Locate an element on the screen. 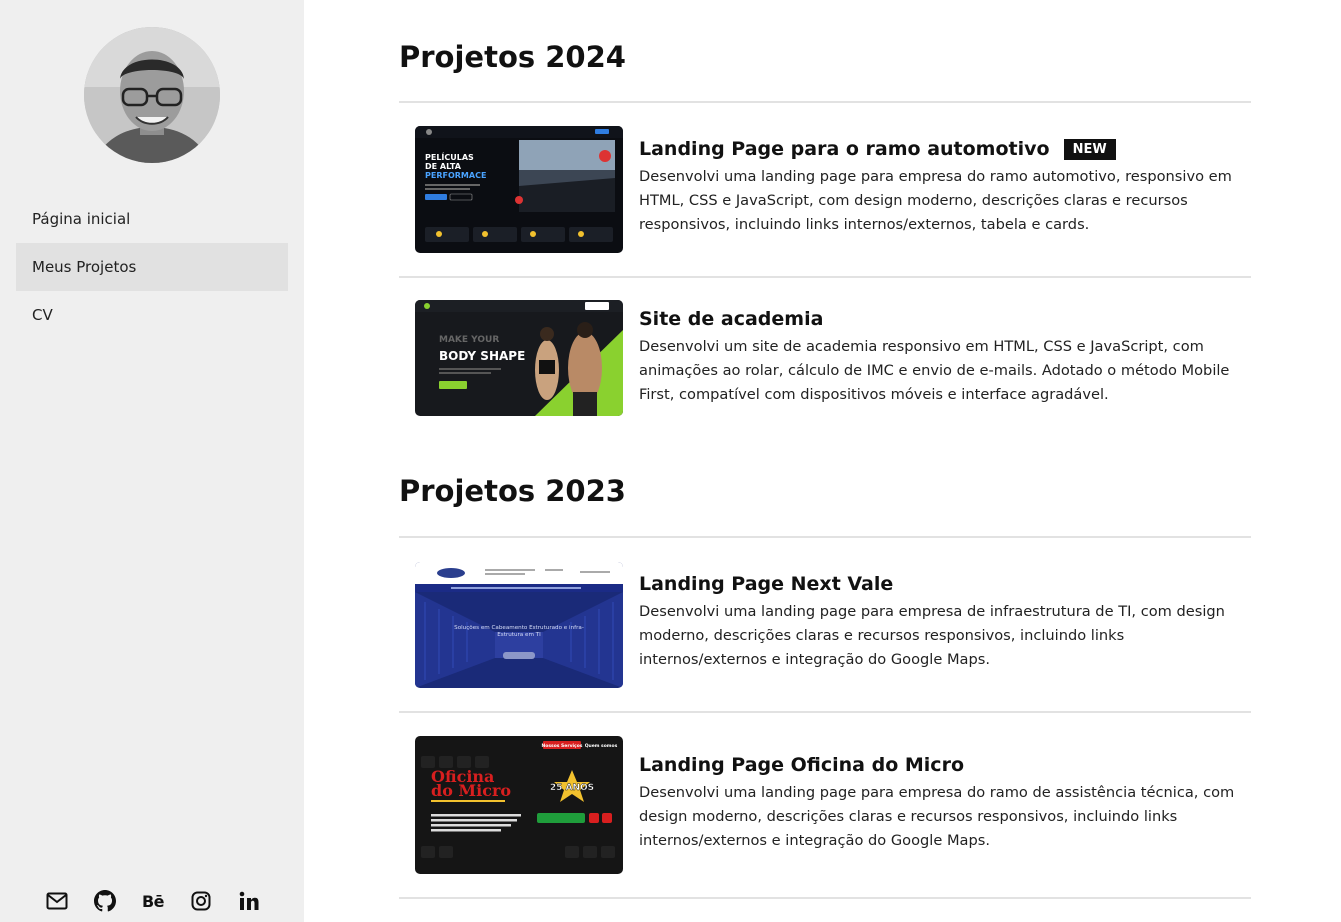 This screenshot has height=922, width=1341. sidebar-nav: Página inicial Meus Projetos CV is located at coordinates (152, 267).